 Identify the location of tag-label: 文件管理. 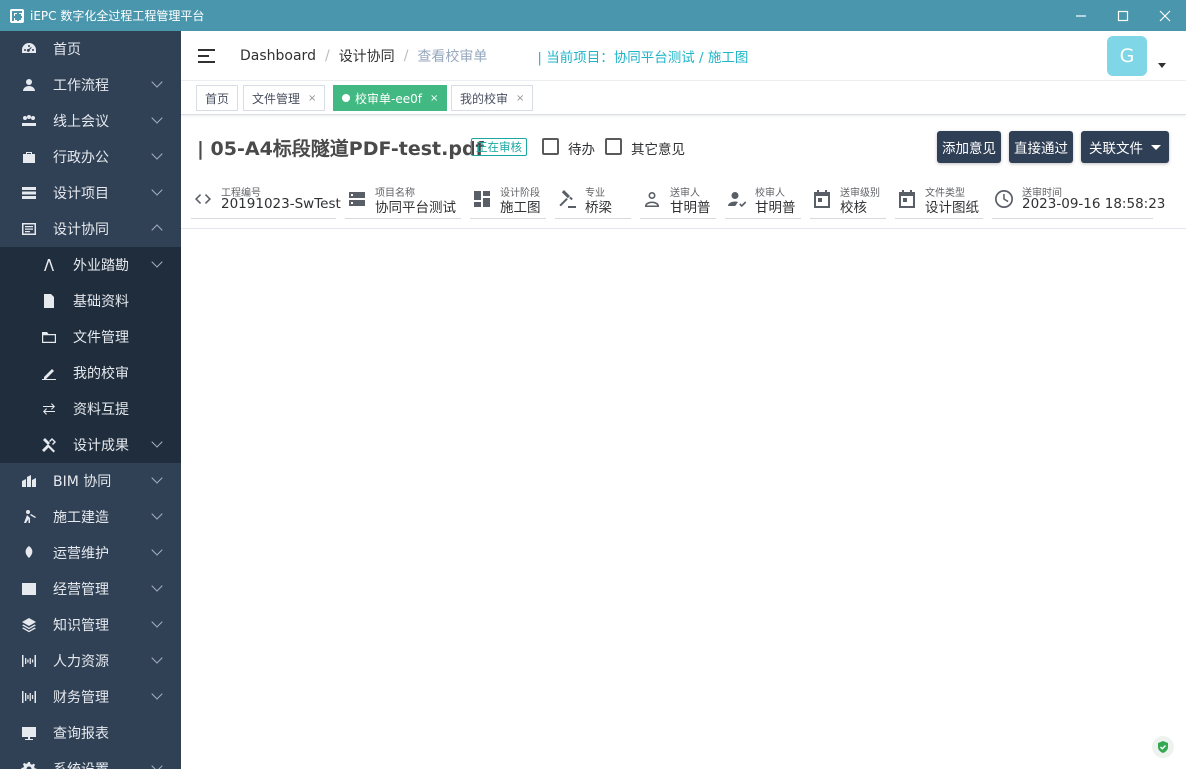
(276, 98).